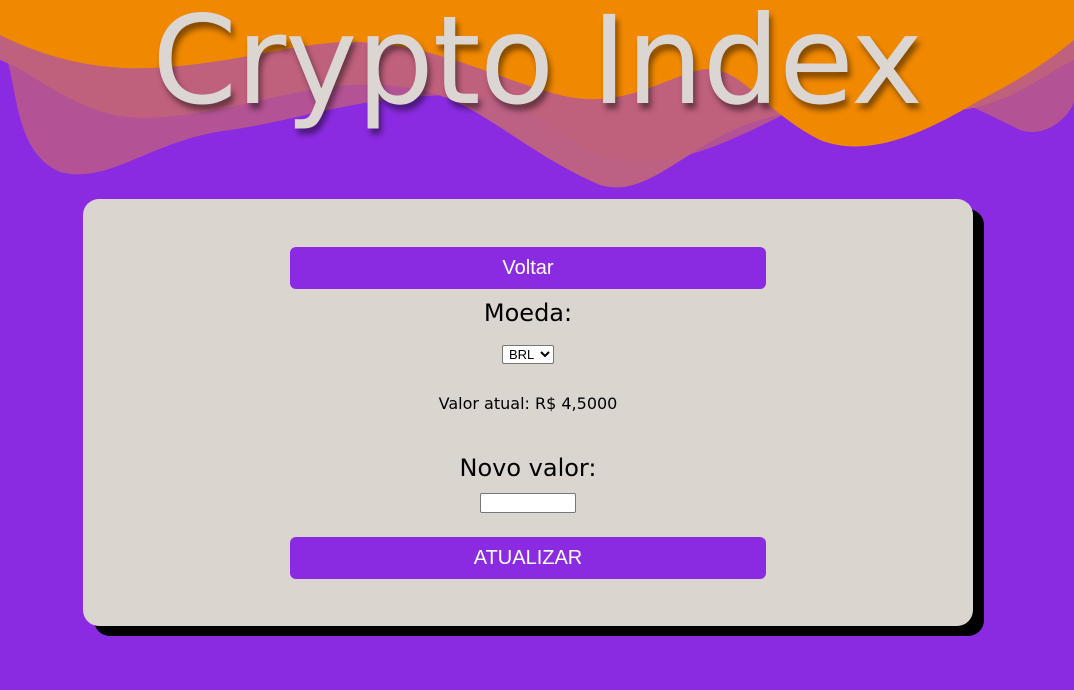  I want to click on current-value-text: Valor atual: R$ 4,5000, so click(528, 403).